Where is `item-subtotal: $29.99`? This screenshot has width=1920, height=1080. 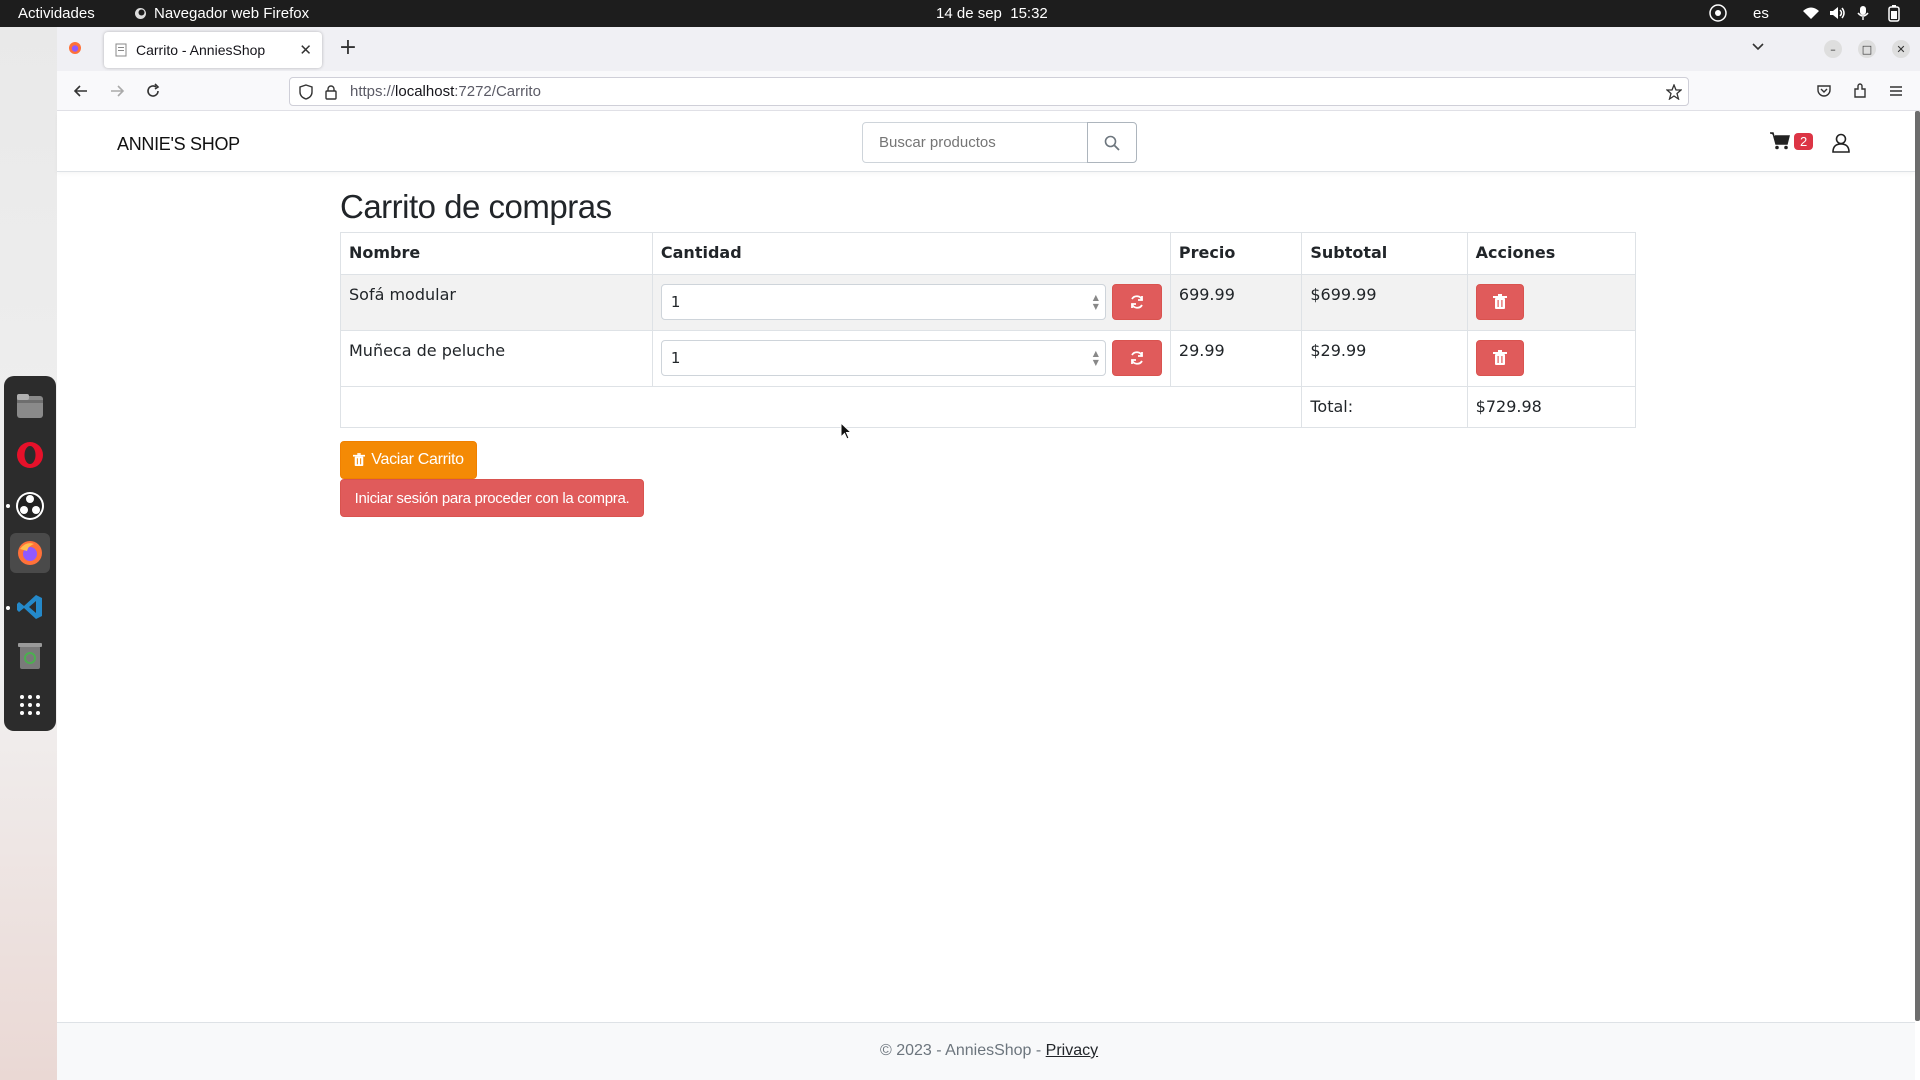 item-subtotal: $29.99 is located at coordinates (1384, 358).